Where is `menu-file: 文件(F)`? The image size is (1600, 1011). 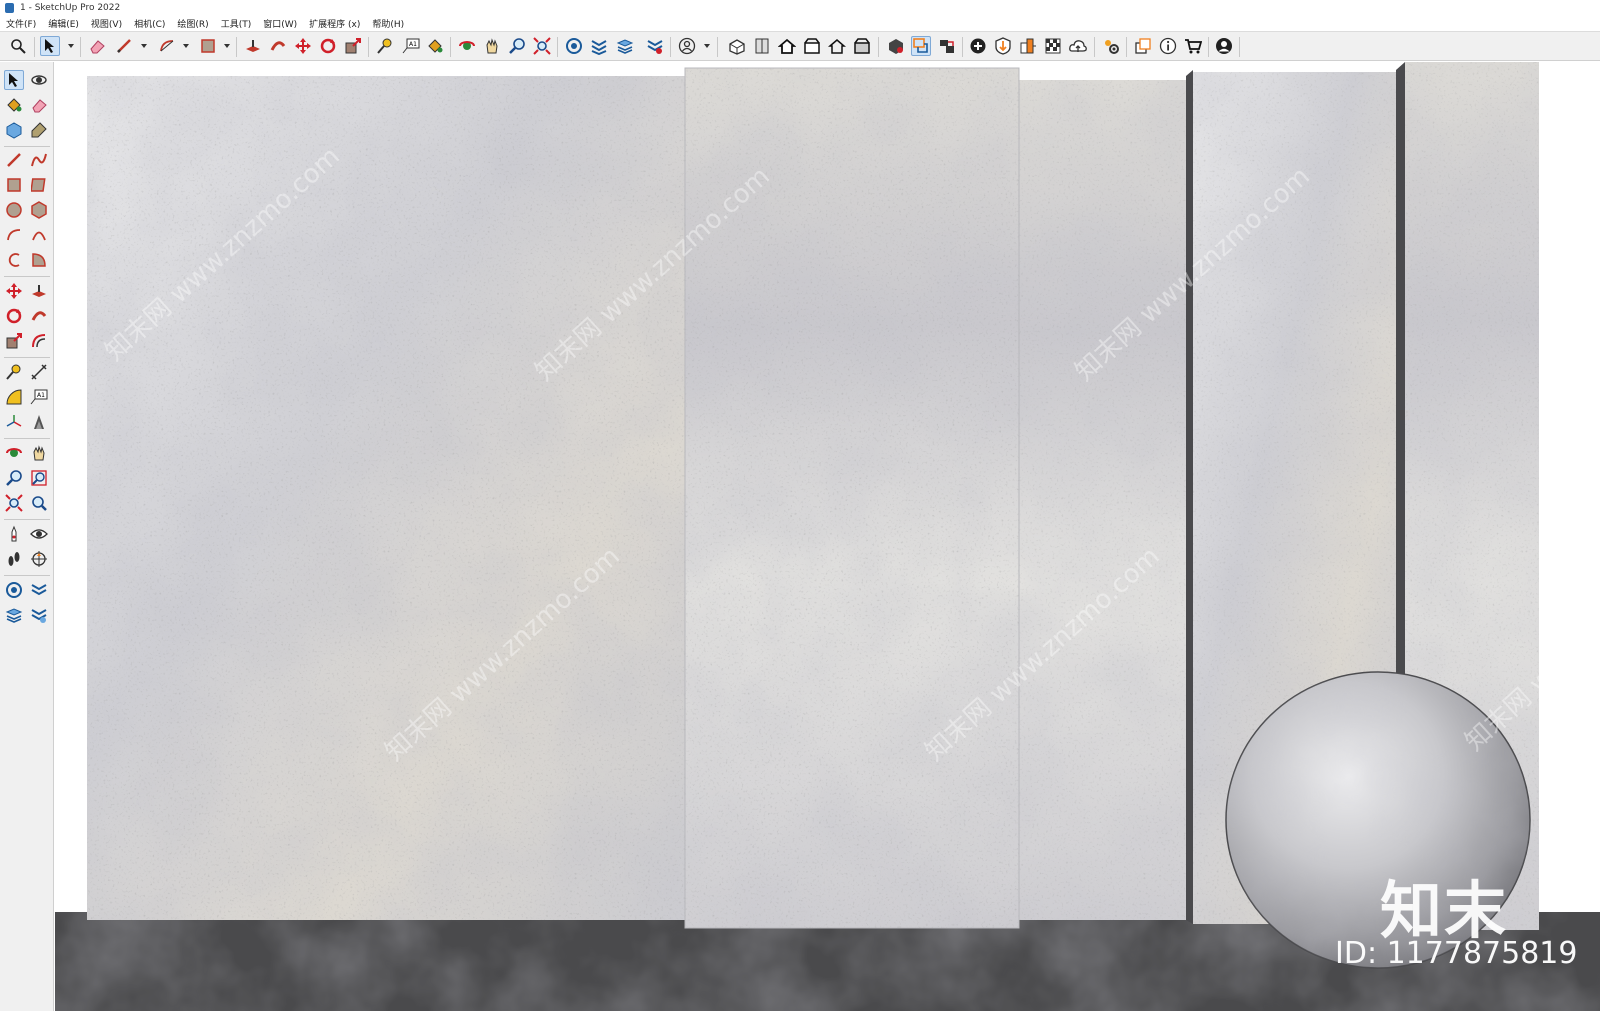 menu-file: 文件(F) is located at coordinates (21, 23).